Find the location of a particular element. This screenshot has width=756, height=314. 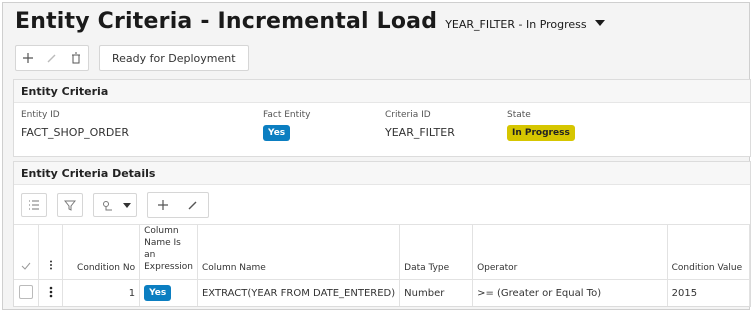

check-icon is located at coordinates (26, 266).